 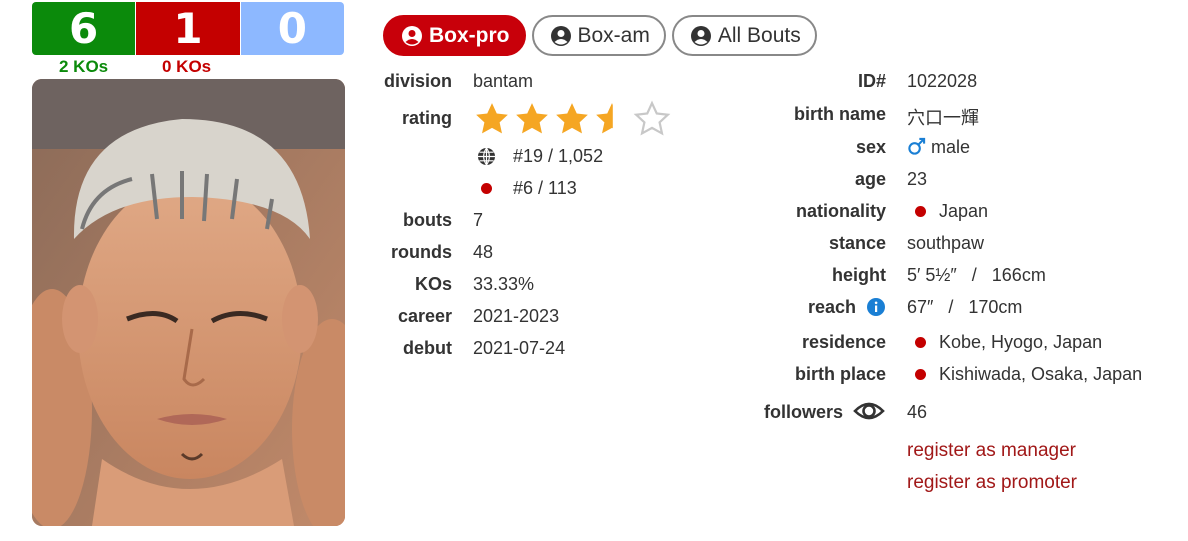 I want to click on division-value: bantam, so click(x=503, y=81).